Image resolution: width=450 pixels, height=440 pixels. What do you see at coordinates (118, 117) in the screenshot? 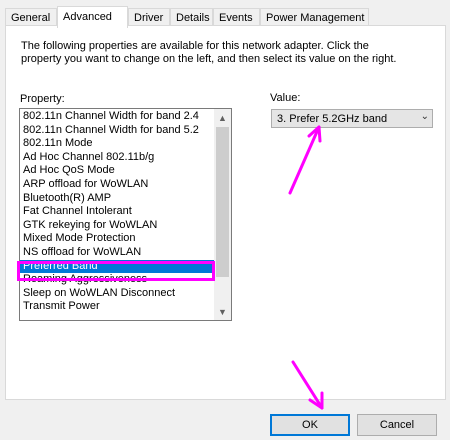
I see `list-item: 802.11n Channel Width for band 2.4` at bounding box center [118, 117].